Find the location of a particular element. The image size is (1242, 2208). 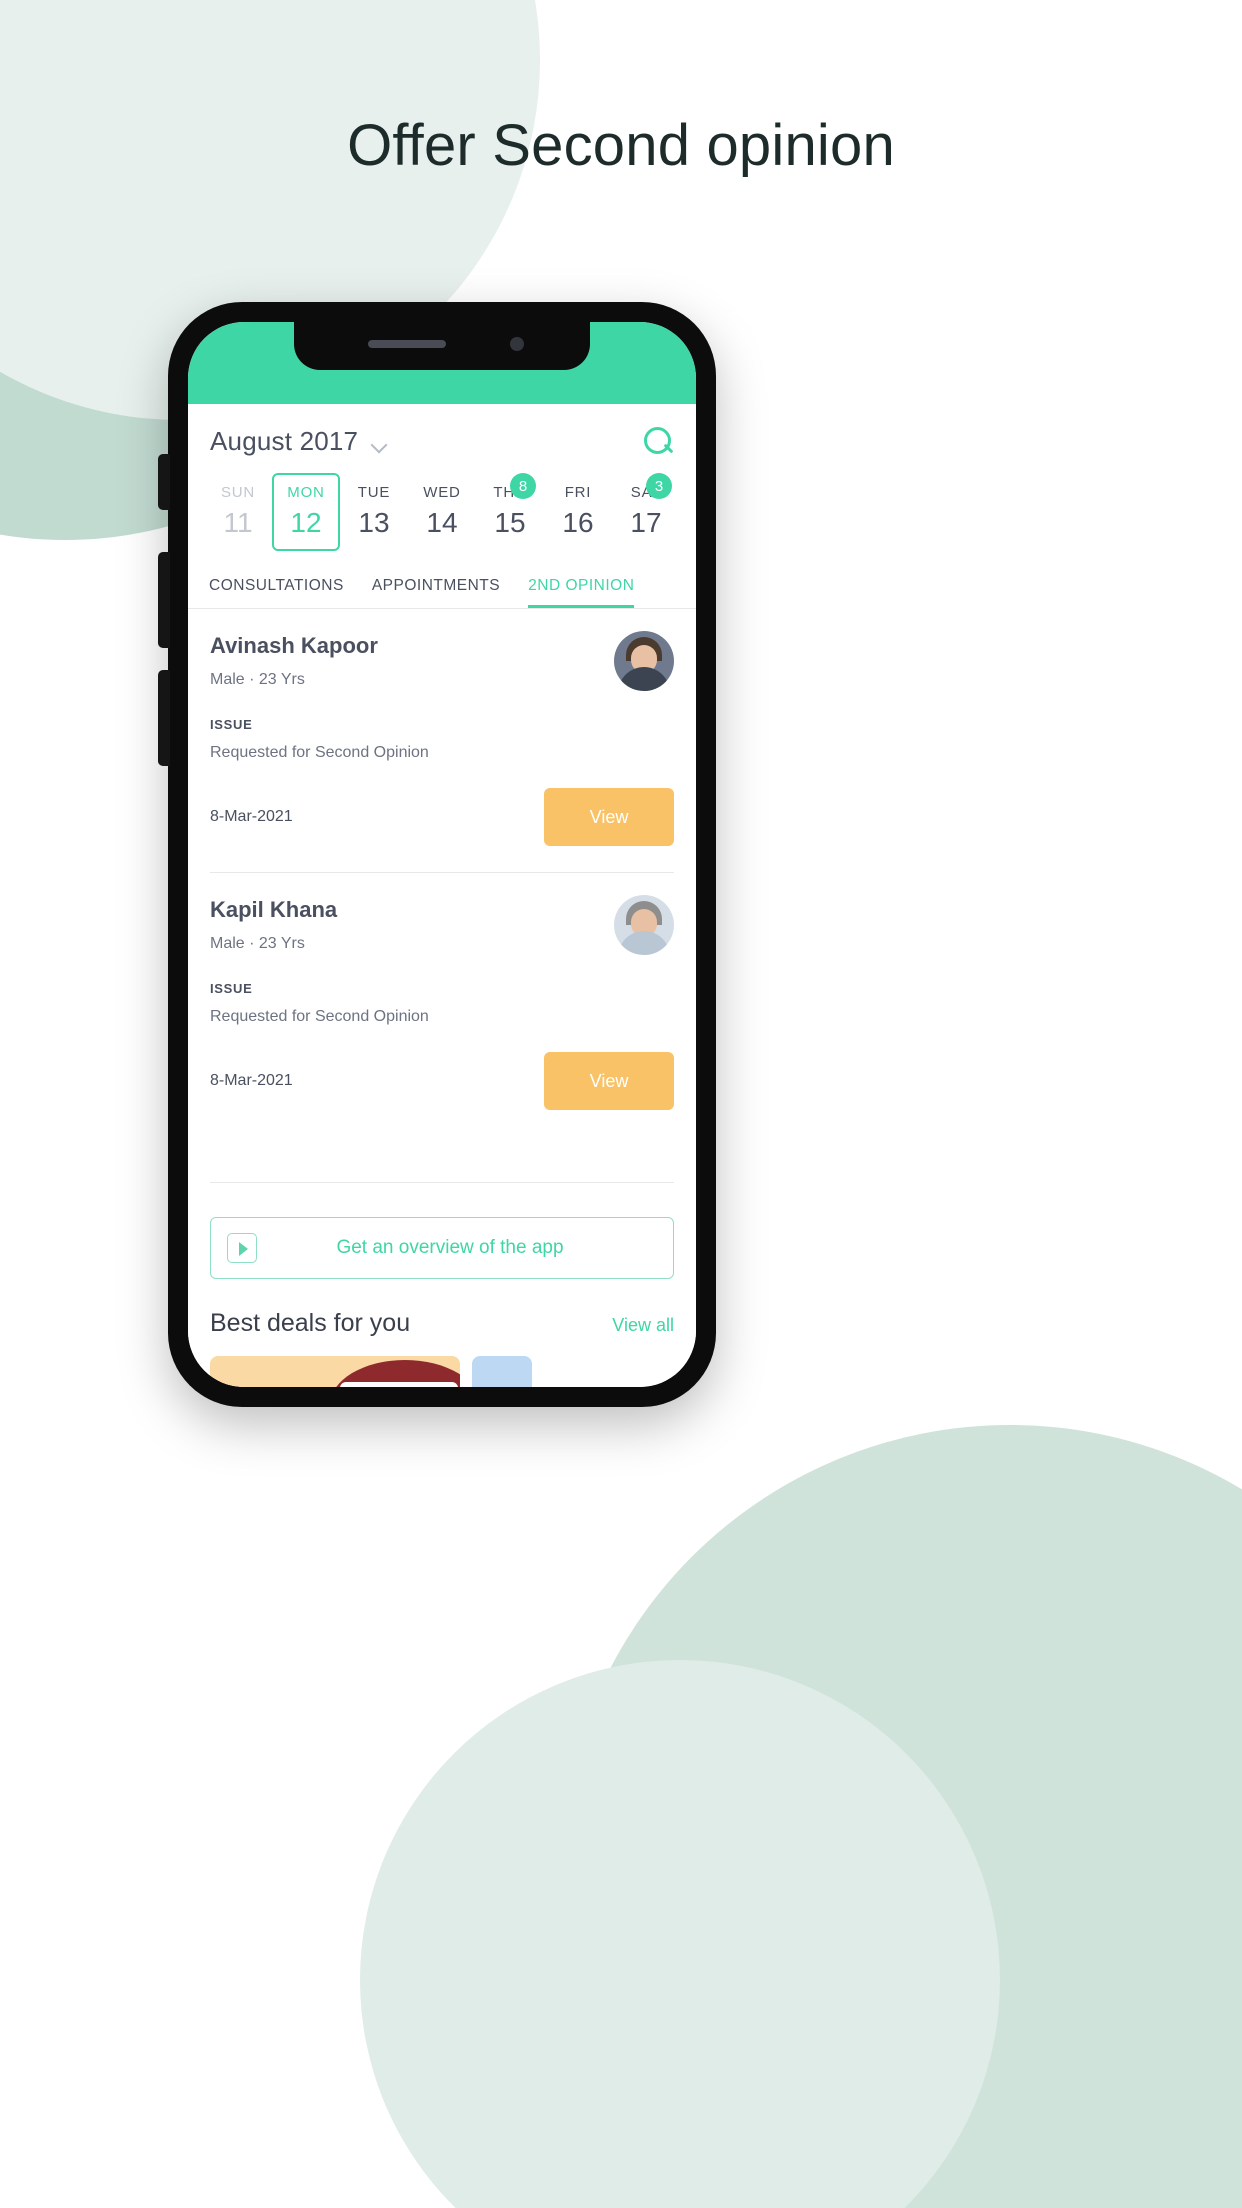

chevron-down-icon is located at coordinates (380, 445).